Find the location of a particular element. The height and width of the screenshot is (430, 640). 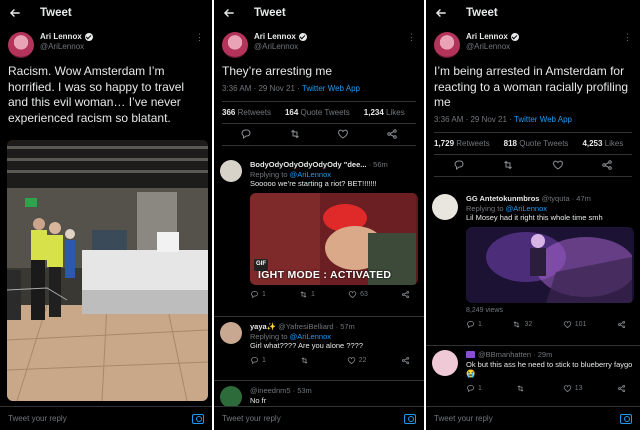

reply-gif: GIF IGHT MODE : ACTIVATED is located at coordinates (334, 238).